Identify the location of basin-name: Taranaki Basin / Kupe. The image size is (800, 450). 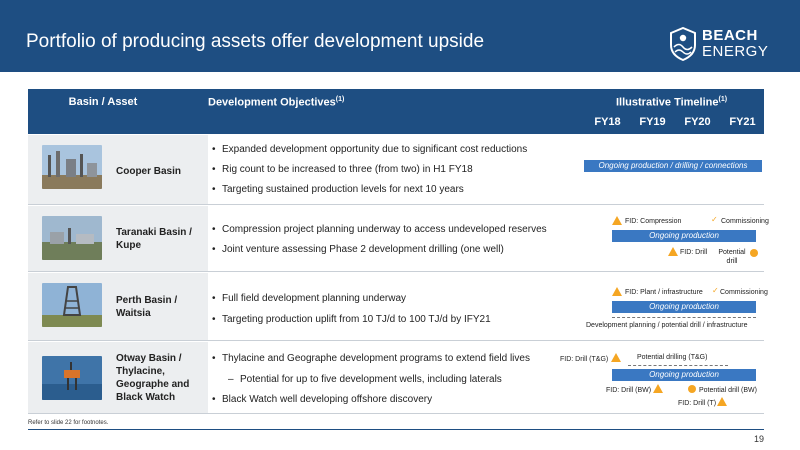
(154, 239).